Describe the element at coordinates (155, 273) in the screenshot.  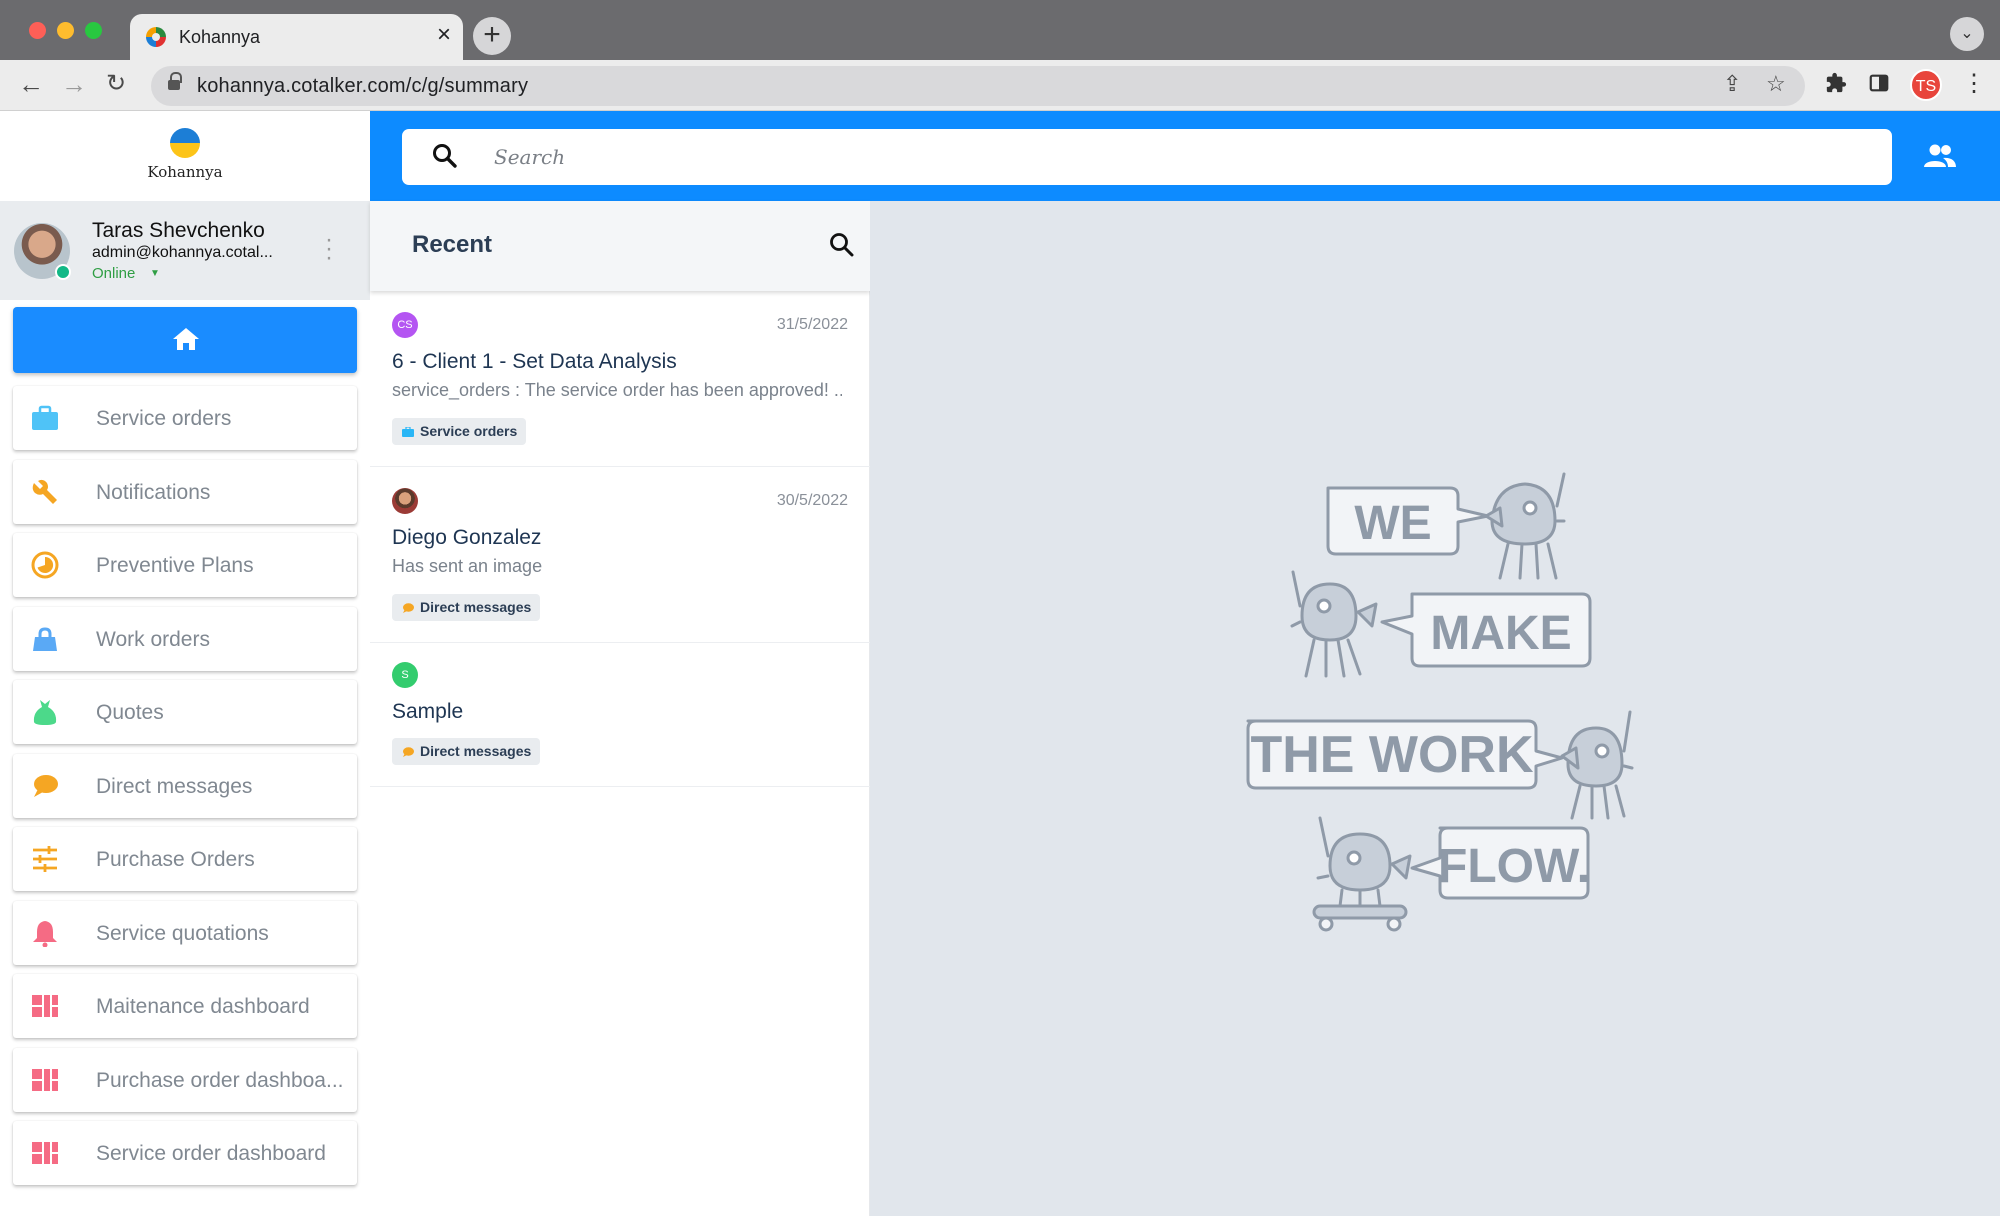
I see `caret-down-icon: ▼` at that location.